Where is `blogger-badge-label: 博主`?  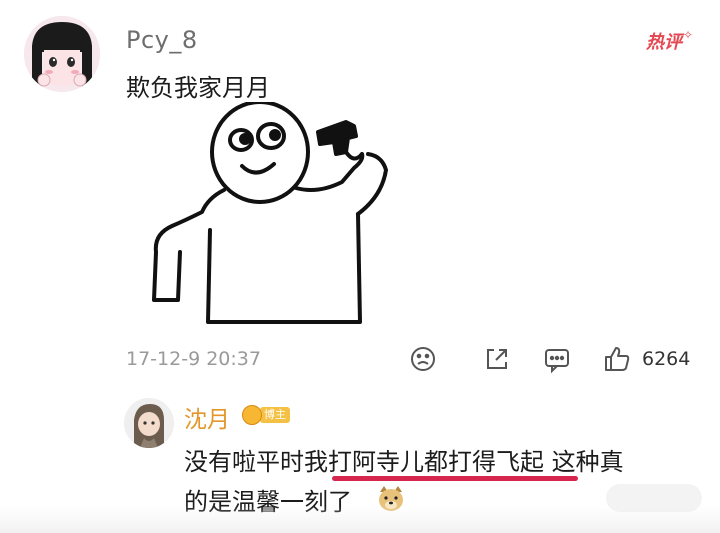 blogger-badge-label: 博主 is located at coordinates (275, 415).